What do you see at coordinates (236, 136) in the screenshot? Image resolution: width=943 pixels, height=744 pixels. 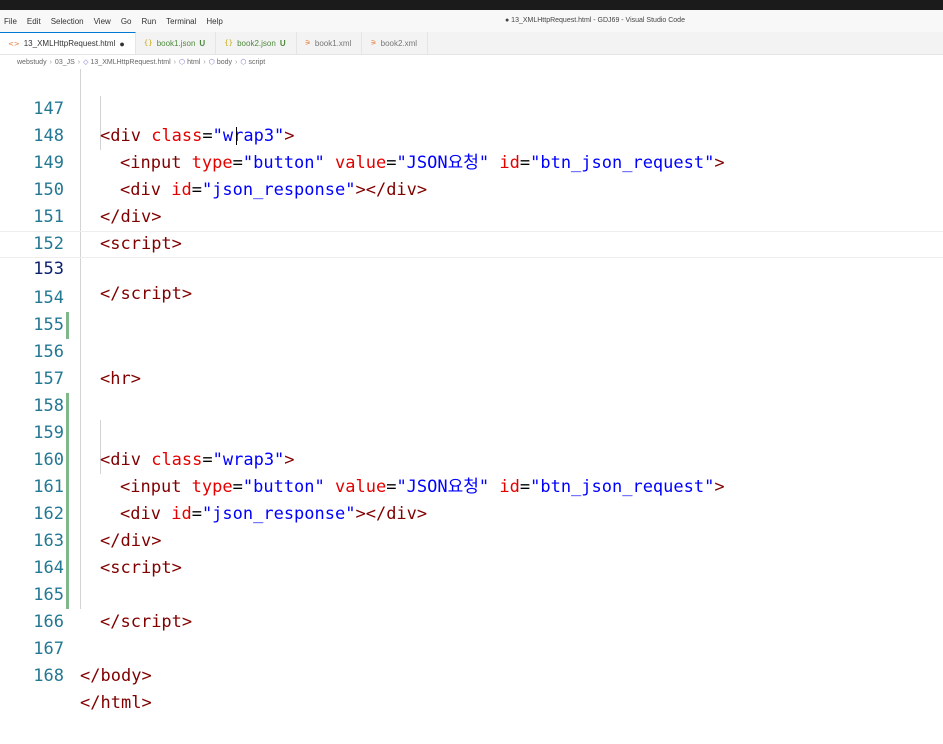 I see `text-cursor-icon` at bounding box center [236, 136].